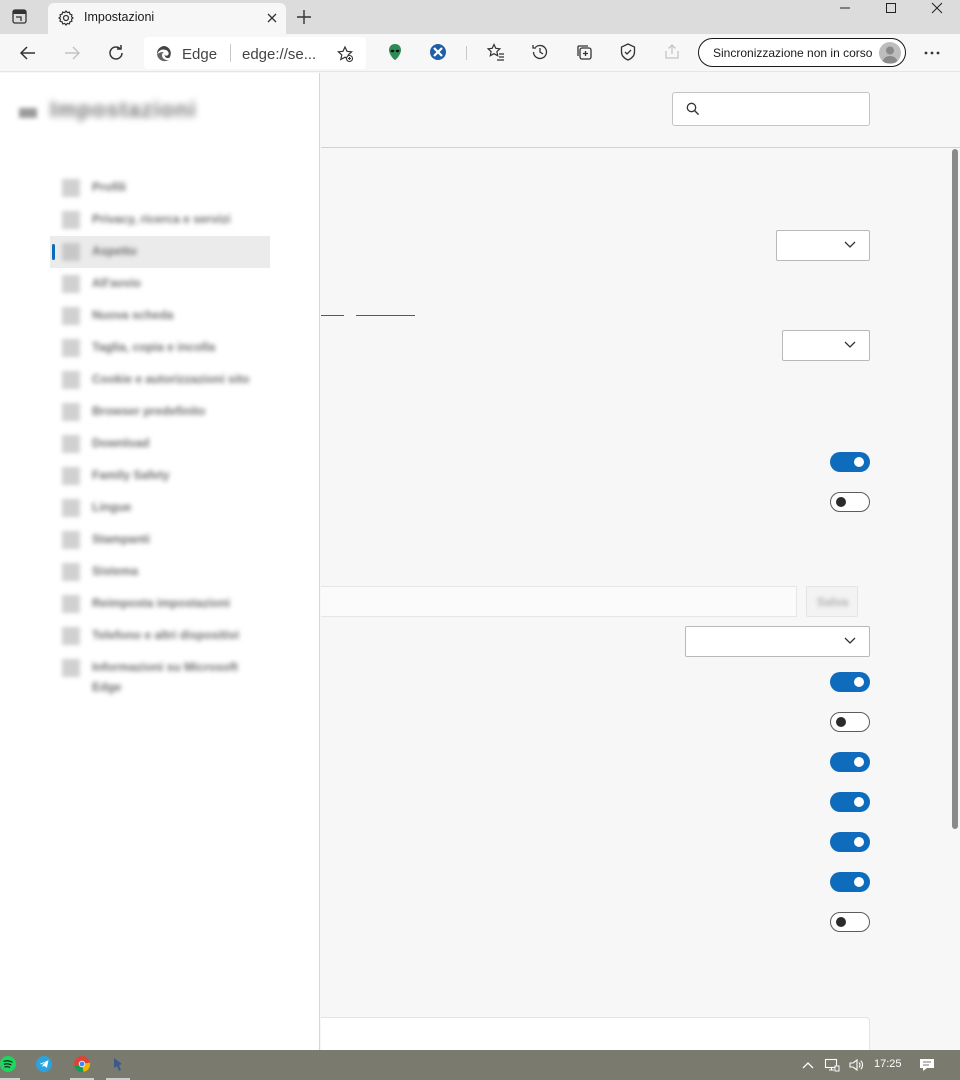  I want to click on nav-item-clipboard: Taglia, copia e incolla, so click(160, 348).